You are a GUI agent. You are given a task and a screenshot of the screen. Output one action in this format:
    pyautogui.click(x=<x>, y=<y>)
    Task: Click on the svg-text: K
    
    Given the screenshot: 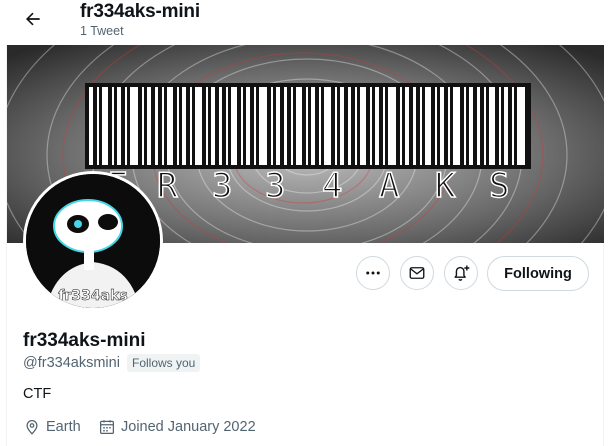 What is the action you would take?
    pyautogui.click(x=446, y=186)
    